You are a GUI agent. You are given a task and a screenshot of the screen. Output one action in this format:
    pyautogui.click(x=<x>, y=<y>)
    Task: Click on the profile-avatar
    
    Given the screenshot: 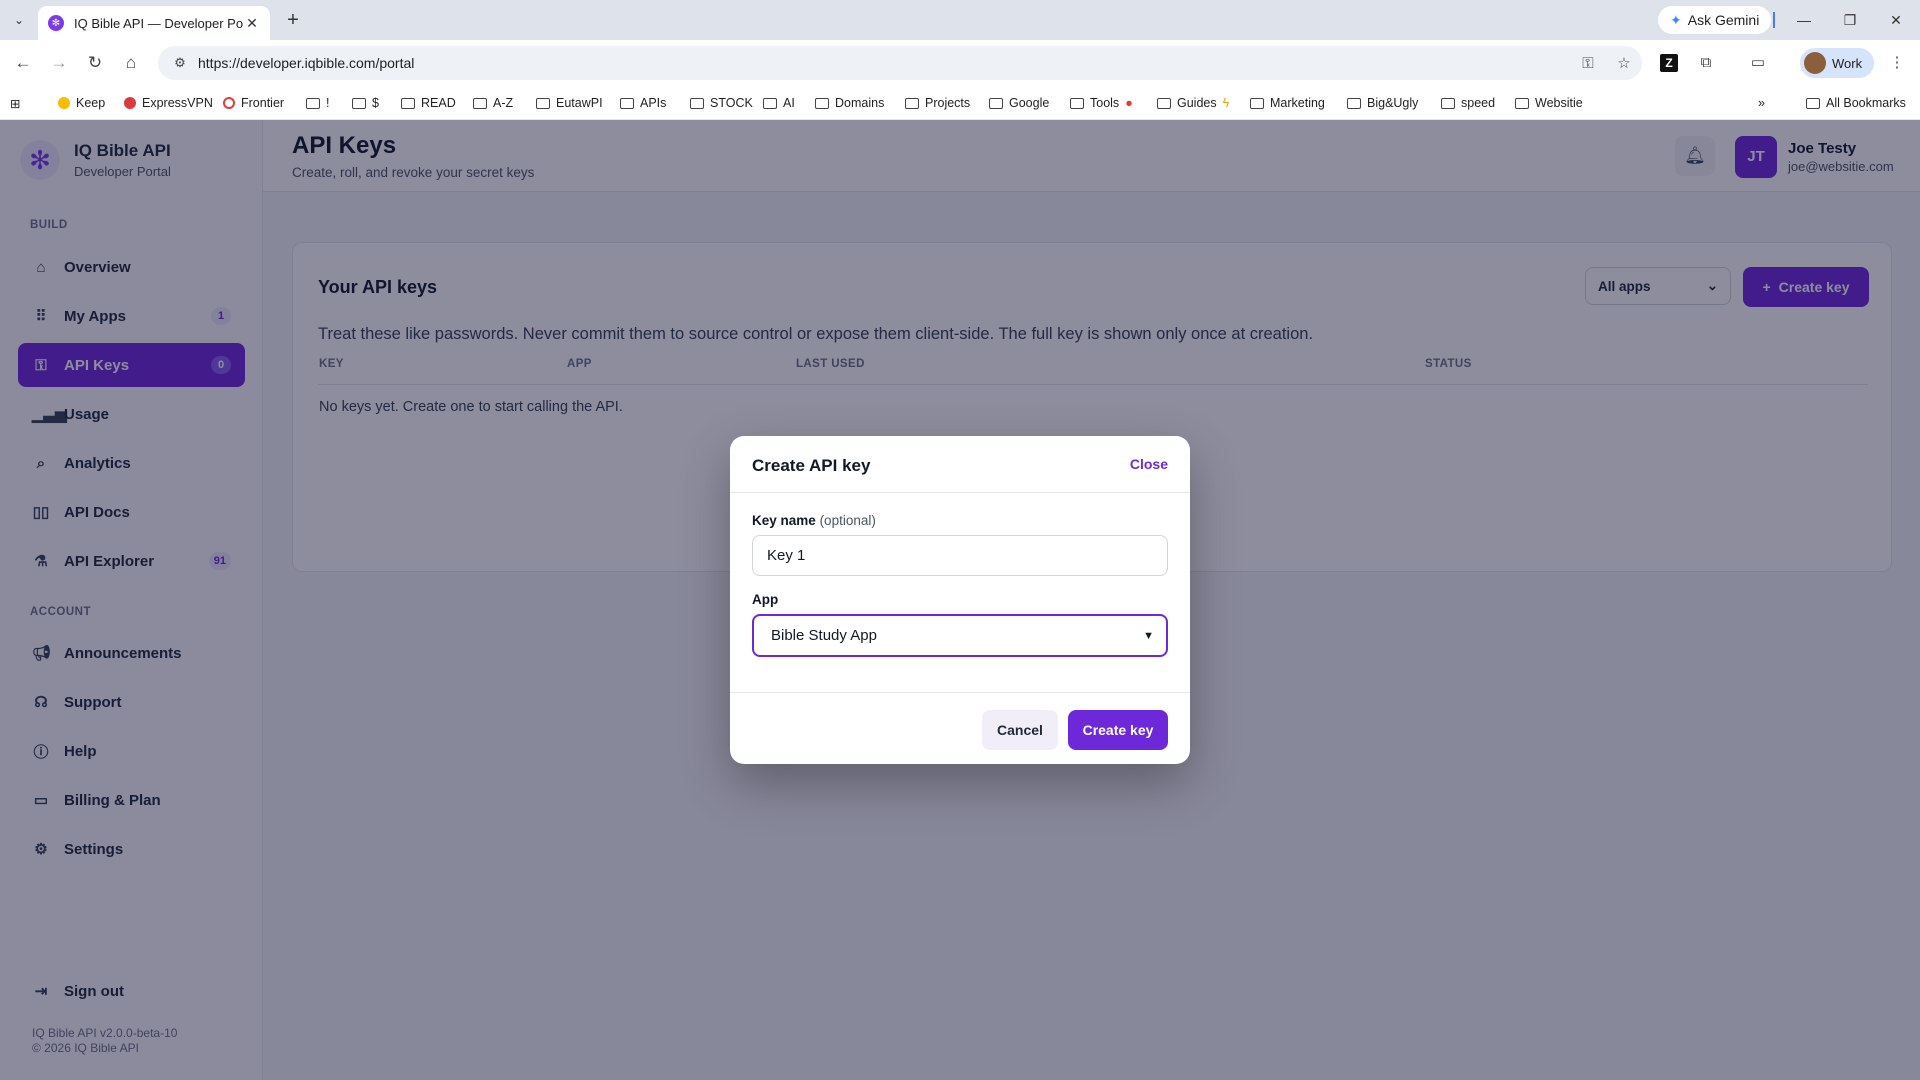 What is the action you would take?
    pyautogui.click(x=1815, y=63)
    